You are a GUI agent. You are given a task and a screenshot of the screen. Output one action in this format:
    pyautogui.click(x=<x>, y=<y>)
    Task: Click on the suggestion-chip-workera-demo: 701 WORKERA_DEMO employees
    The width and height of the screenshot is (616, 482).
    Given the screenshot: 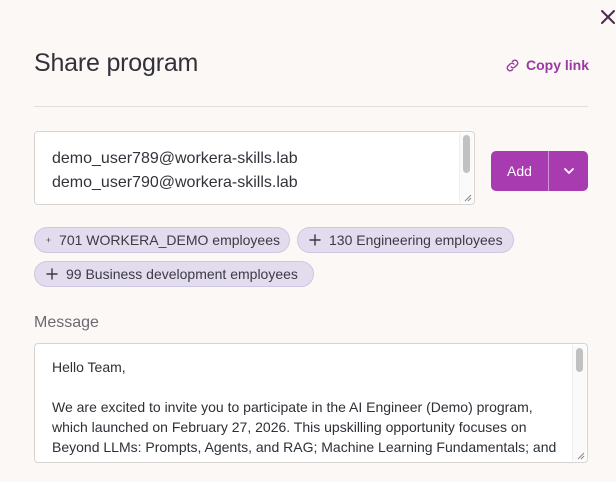 What is the action you would take?
    pyautogui.click(x=162, y=240)
    